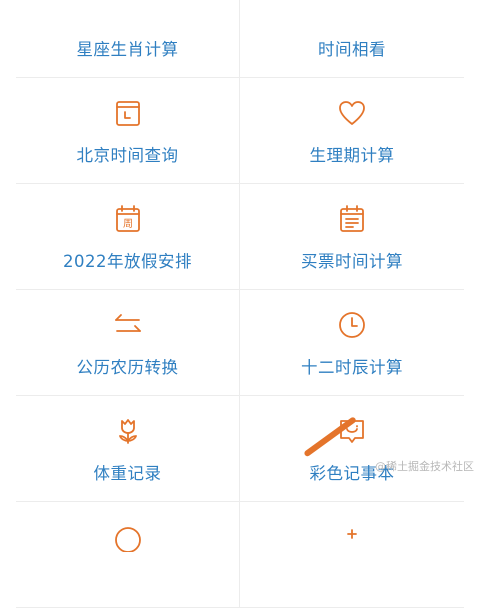 This screenshot has width=480, height=608. Describe the element at coordinates (352, 261) in the screenshot. I see `tool-label: 买票时间计算` at that location.